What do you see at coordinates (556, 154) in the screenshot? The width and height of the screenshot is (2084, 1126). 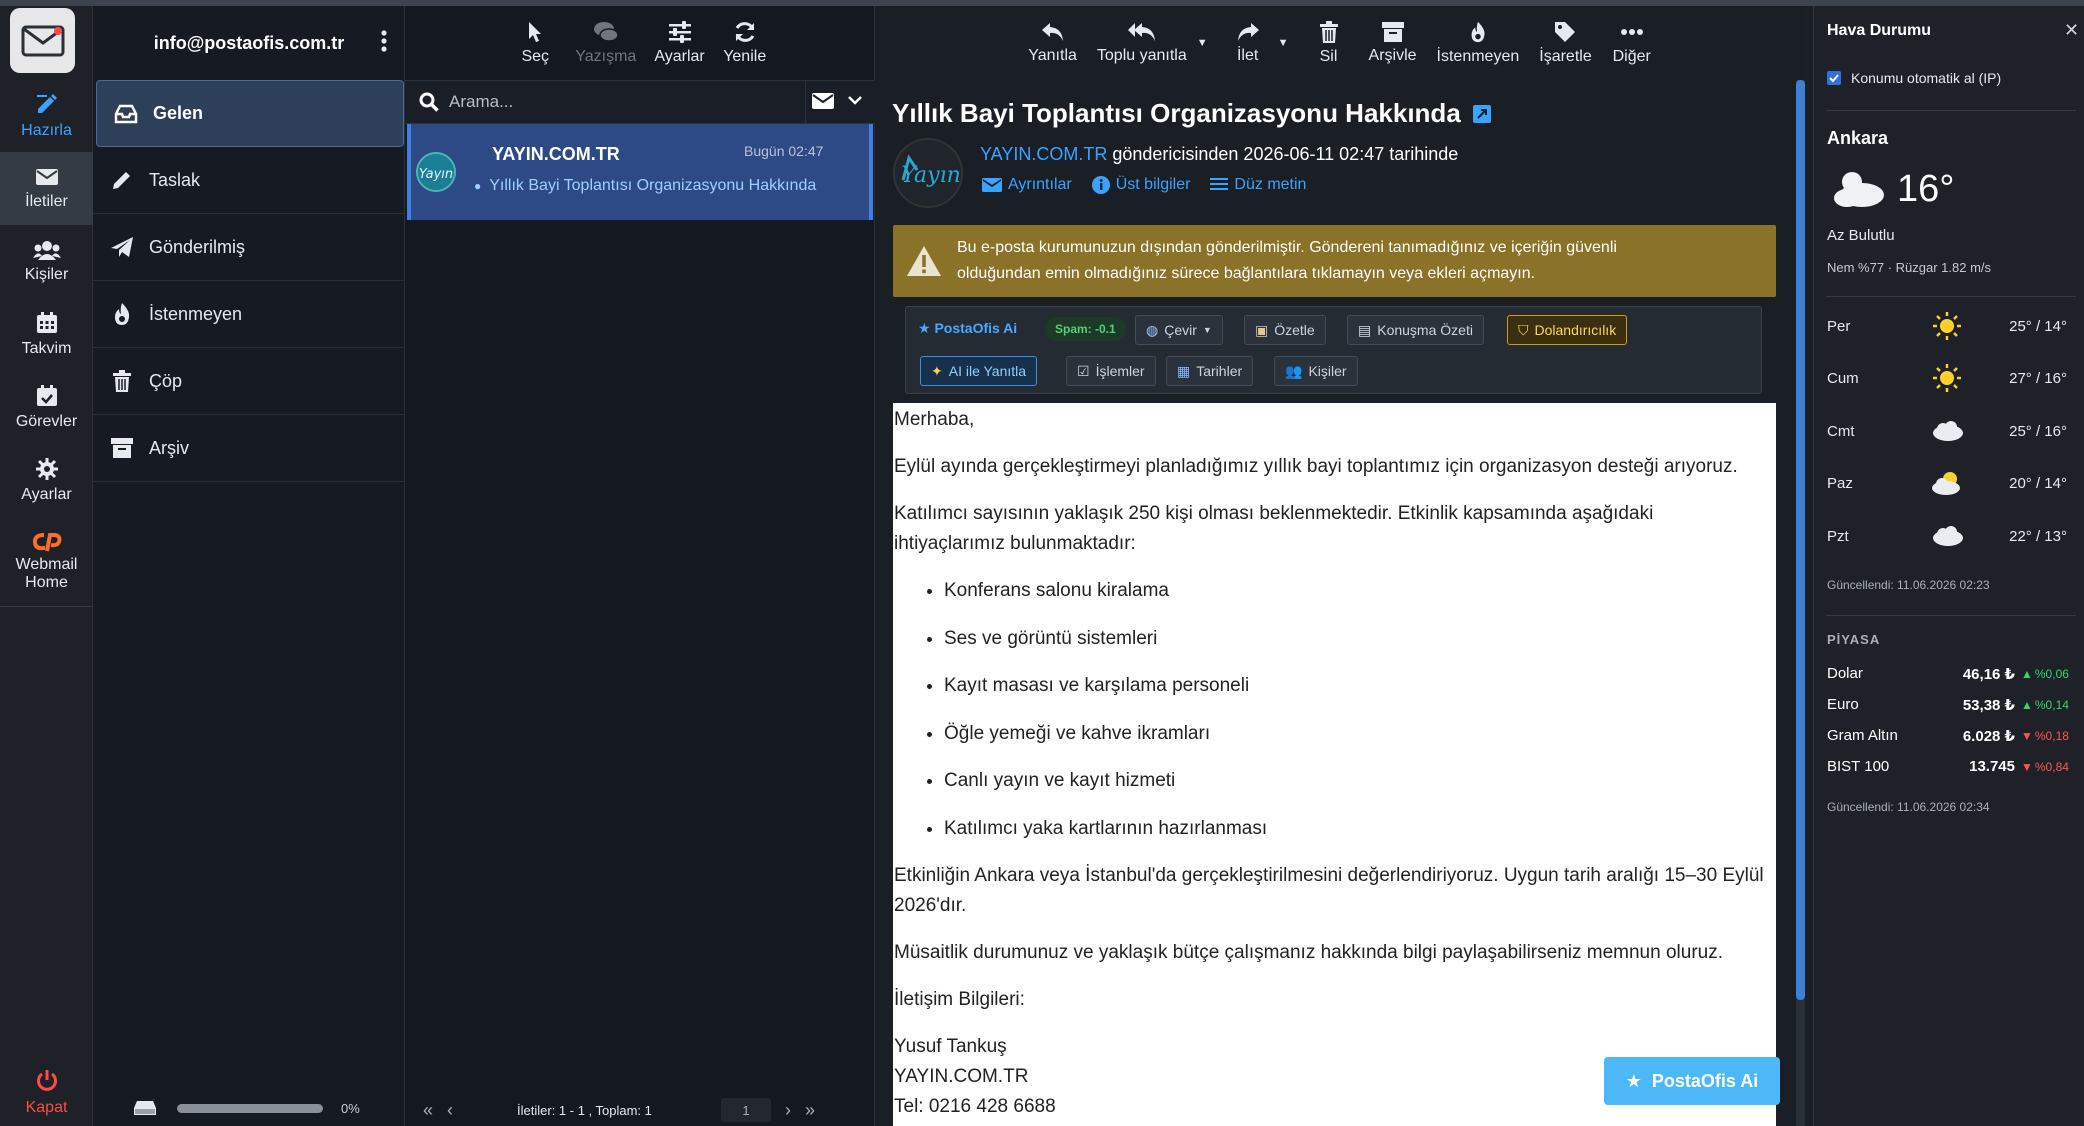 I see `message-sender: YAYIN.COM.TR` at bounding box center [556, 154].